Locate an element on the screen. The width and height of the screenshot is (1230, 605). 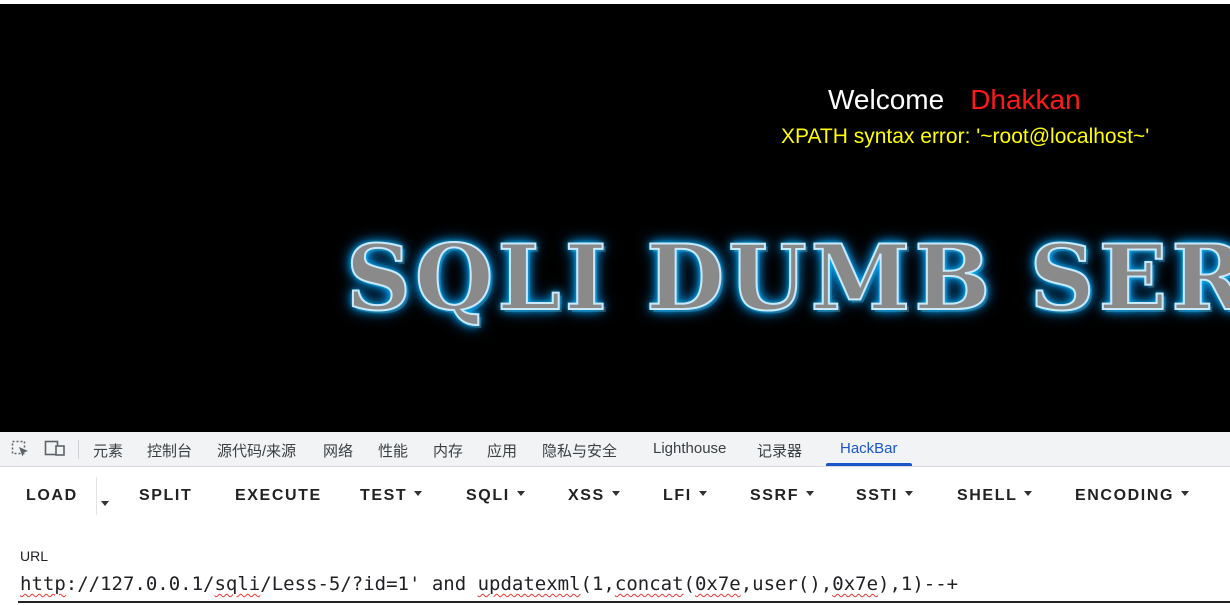
ssti-menu-button: SSTI is located at coordinates (884, 496).